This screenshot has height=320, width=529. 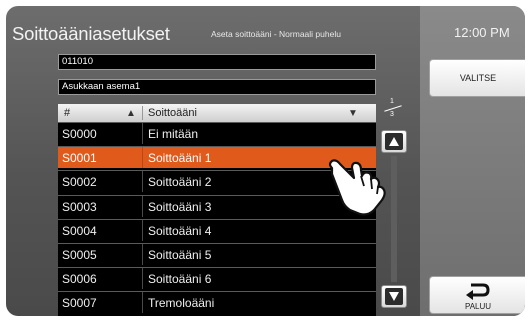 I want to click on table-row: S0000 Ei mitään, so click(x=217, y=133).